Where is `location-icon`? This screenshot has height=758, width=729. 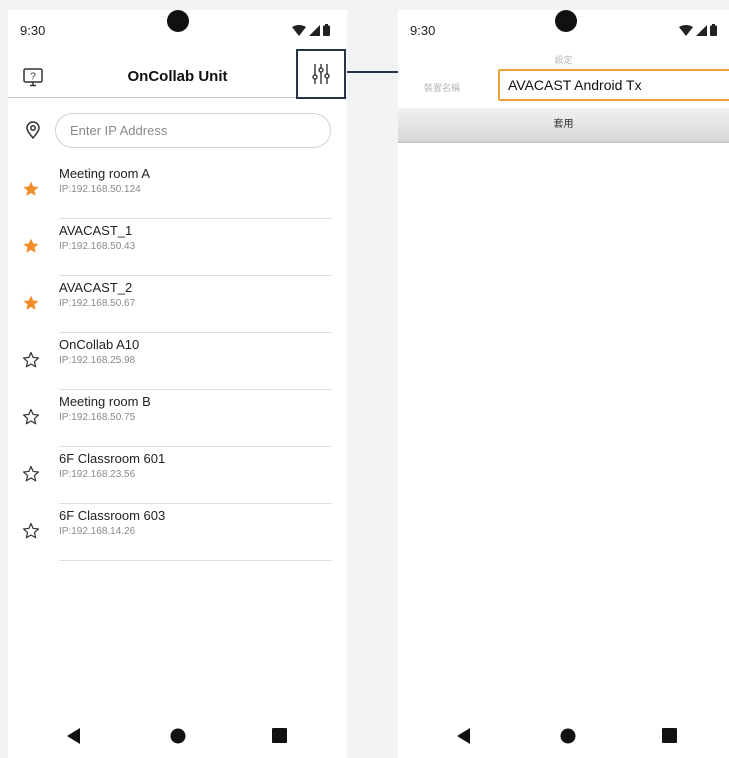
location-icon is located at coordinates (33, 132).